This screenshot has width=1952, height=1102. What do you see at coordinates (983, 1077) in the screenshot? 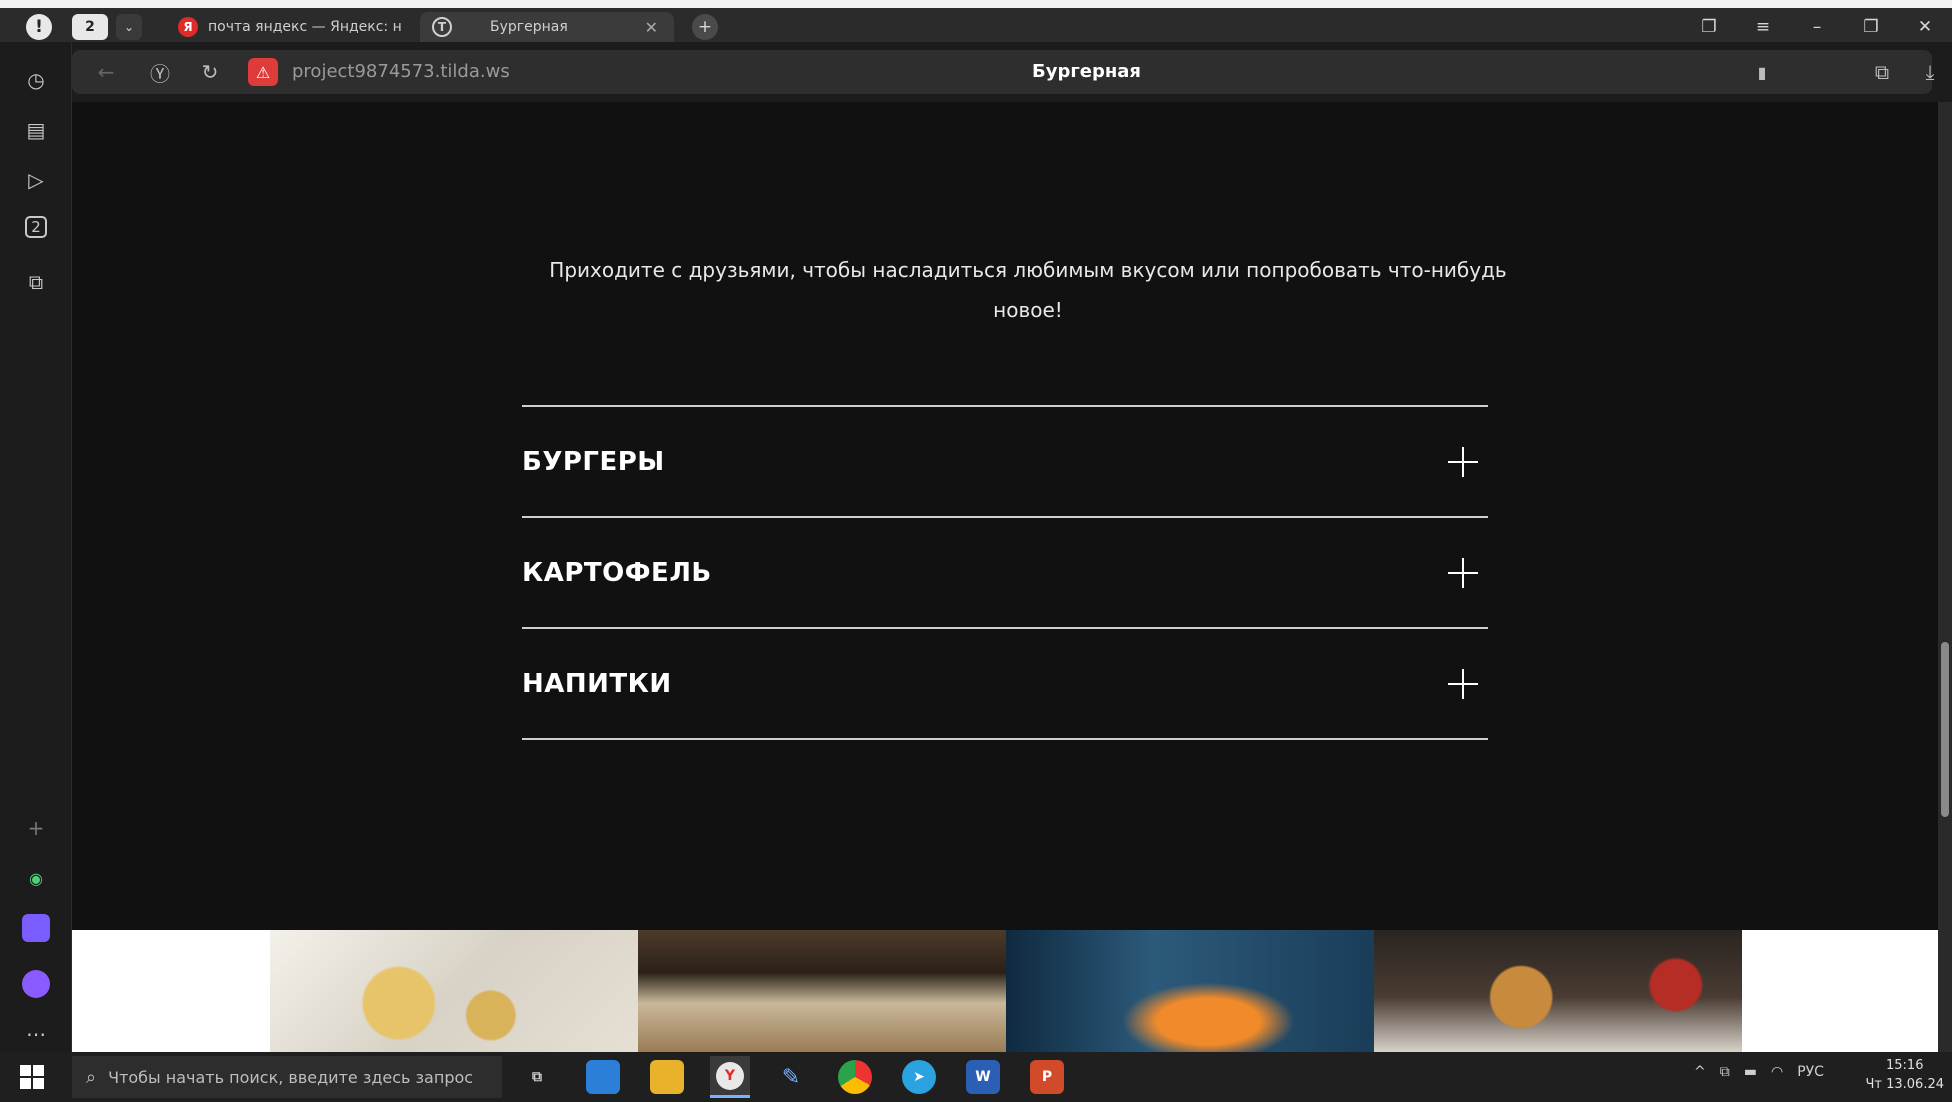
I see `word-icon: W` at bounding box center [983, 1077].